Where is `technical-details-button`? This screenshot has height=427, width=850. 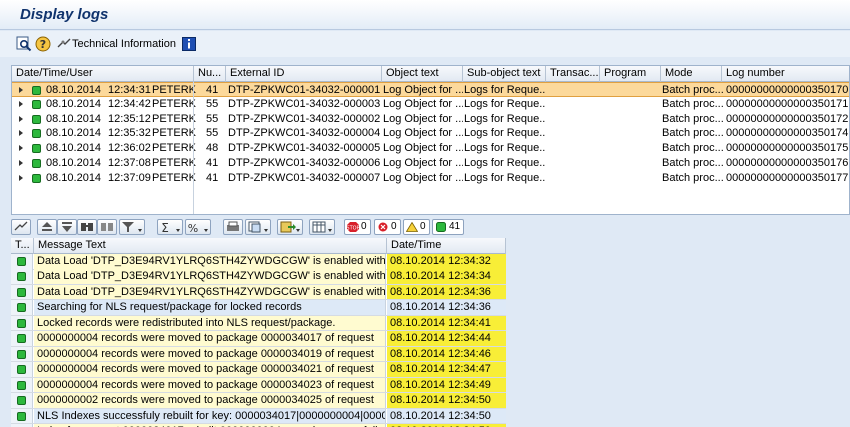
technical-details-button is located at coordinates (21, 227).